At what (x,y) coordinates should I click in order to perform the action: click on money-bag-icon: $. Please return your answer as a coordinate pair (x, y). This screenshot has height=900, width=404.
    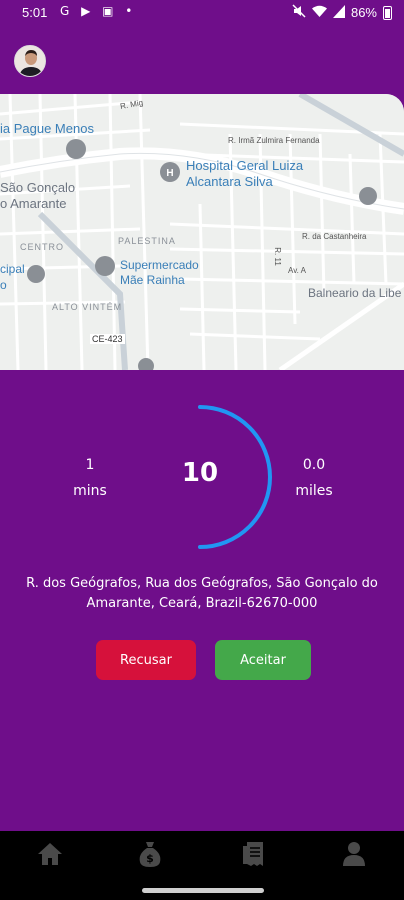
    Looking at the image, I should click on (150, 854).